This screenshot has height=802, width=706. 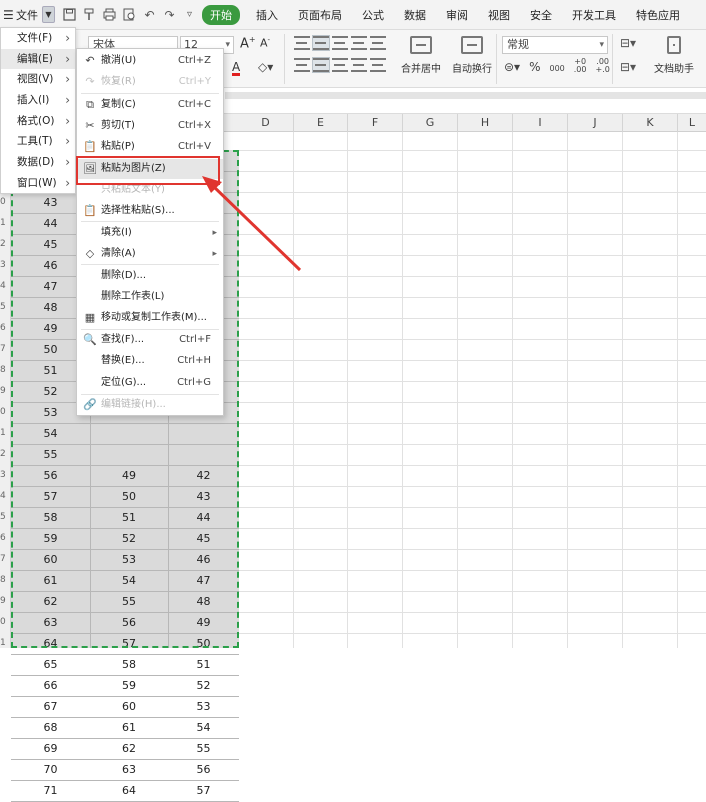 What do you see at coordinates (465, 95) in the screenshot?
I see `formula-bar` at bounding box center [465, 95].